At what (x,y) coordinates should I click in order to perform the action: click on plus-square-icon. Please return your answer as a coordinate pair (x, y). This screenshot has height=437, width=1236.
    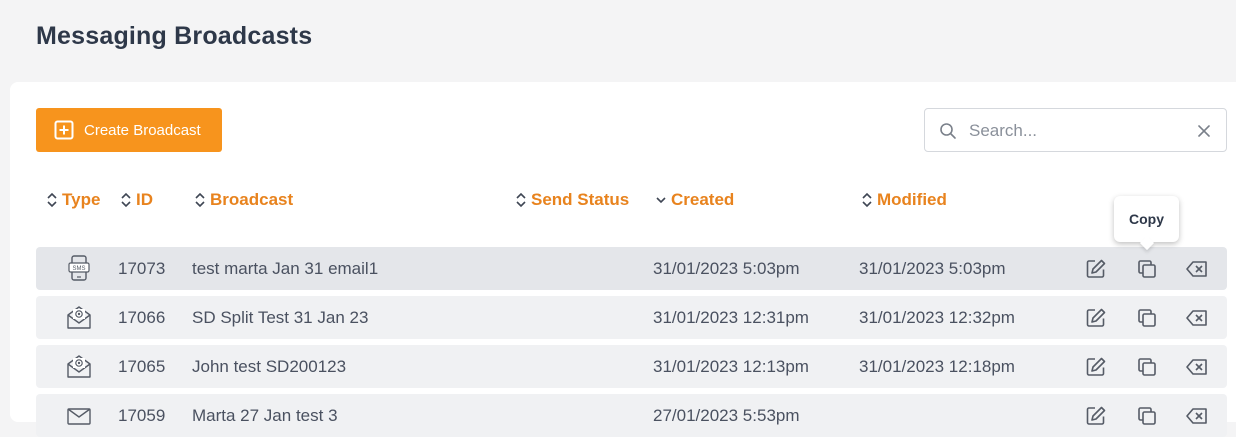
    Looking at the image, I should click on (64, 130).